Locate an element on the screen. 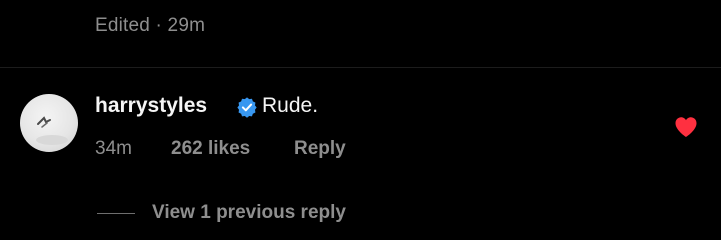 The width and height of the screenshot is (721, 240). heart-icon is located at coordinates (686, 127).